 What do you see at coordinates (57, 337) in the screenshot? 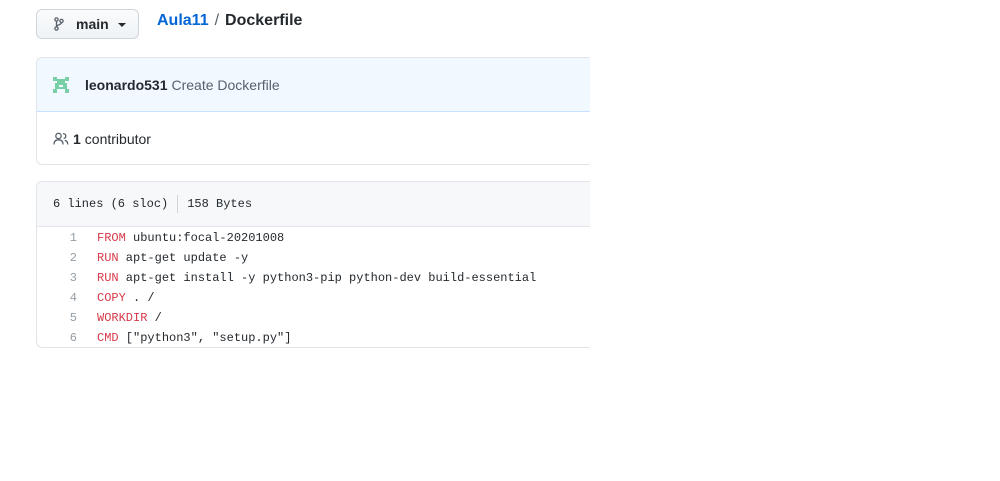
I see `line-number: 6` at bounding box center [57, 337].